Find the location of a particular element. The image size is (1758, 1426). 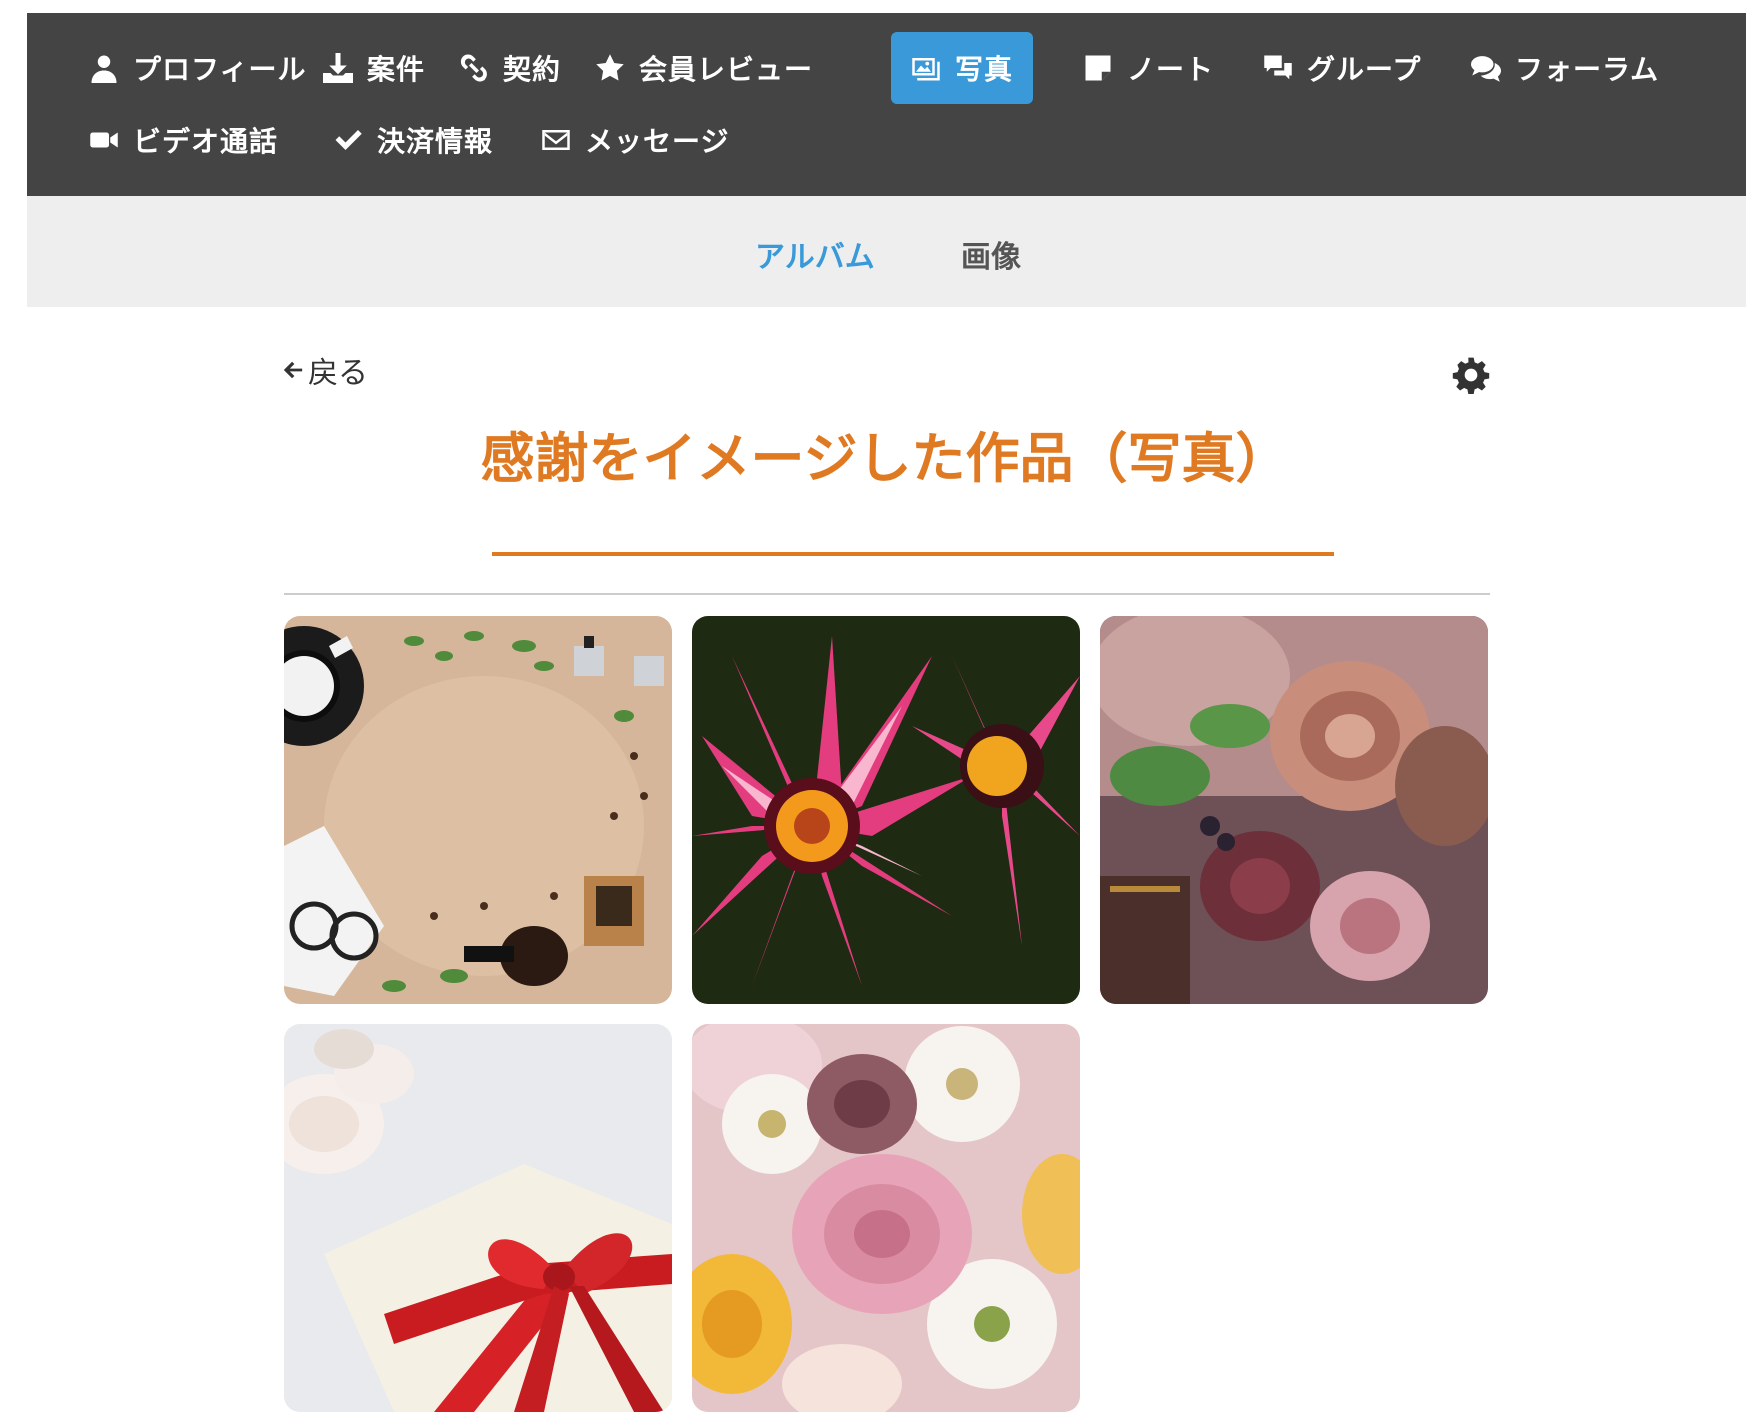

nav-item-label: 案件 is located at coordinates (396, 69).